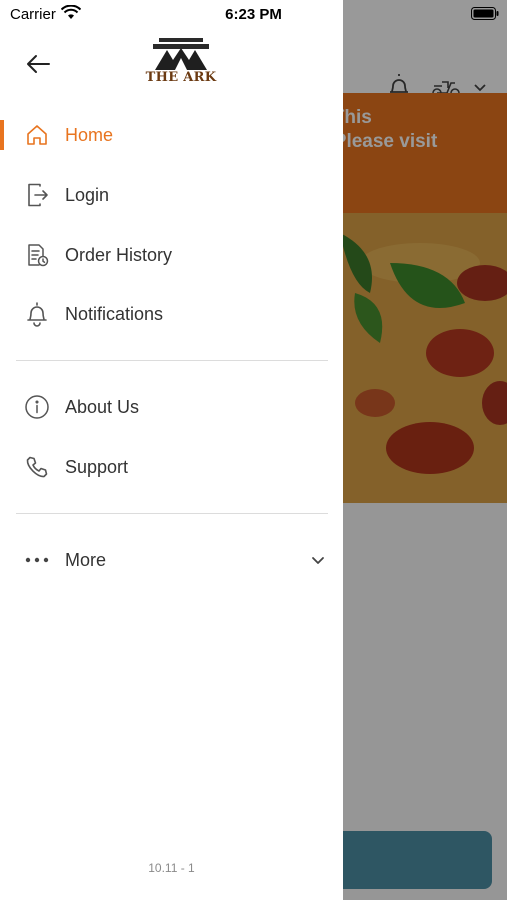 This screenshot has width=507, height=900. I want to click on more-dots-icon, so click(37, 560).